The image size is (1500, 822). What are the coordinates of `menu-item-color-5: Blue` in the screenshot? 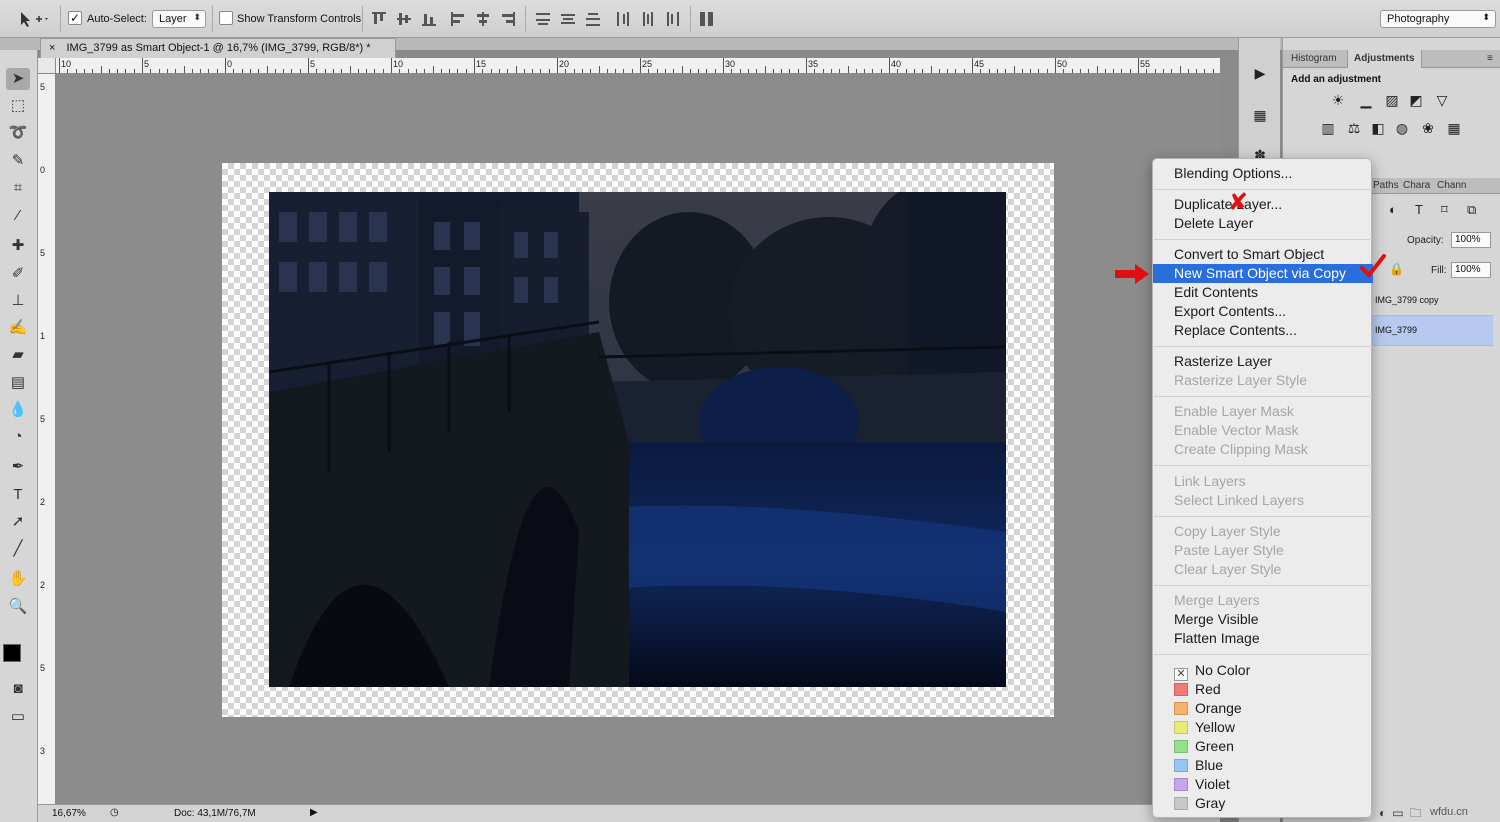 It's located at (1263, 765).